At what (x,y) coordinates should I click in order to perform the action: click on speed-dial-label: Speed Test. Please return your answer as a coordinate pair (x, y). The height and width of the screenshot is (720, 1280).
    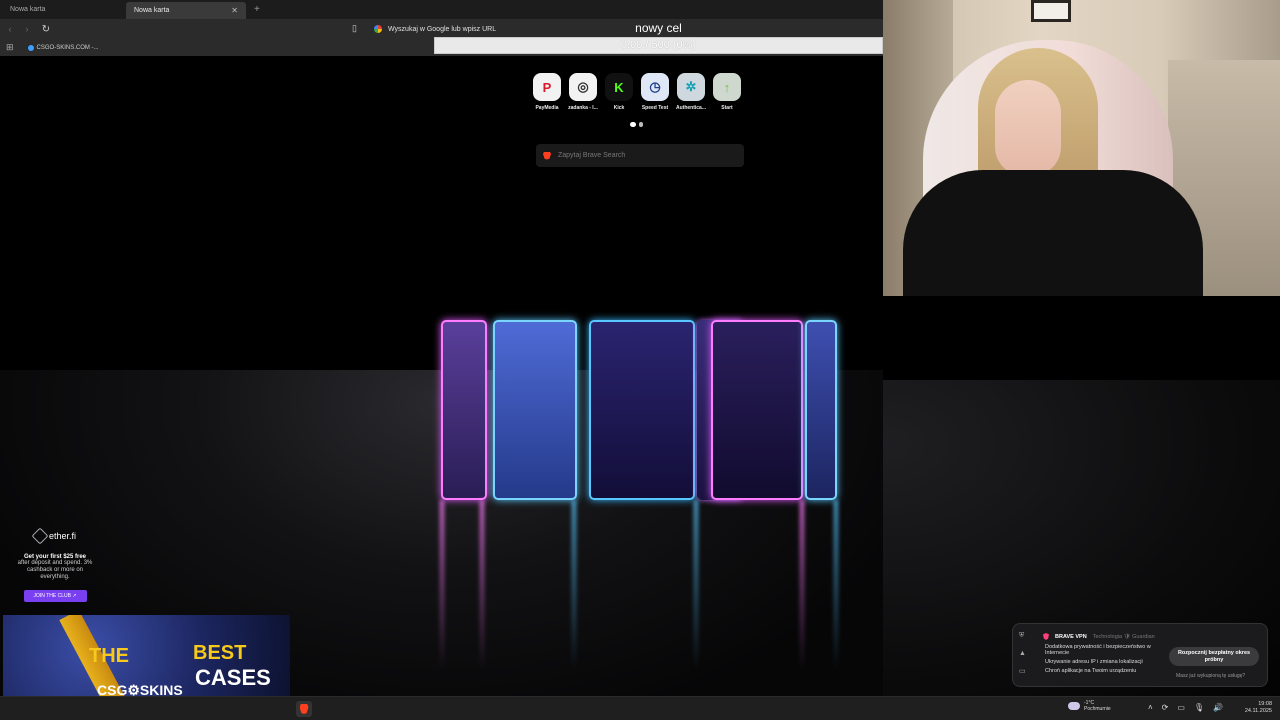
    Looking at the image, I should click on (655, 108).